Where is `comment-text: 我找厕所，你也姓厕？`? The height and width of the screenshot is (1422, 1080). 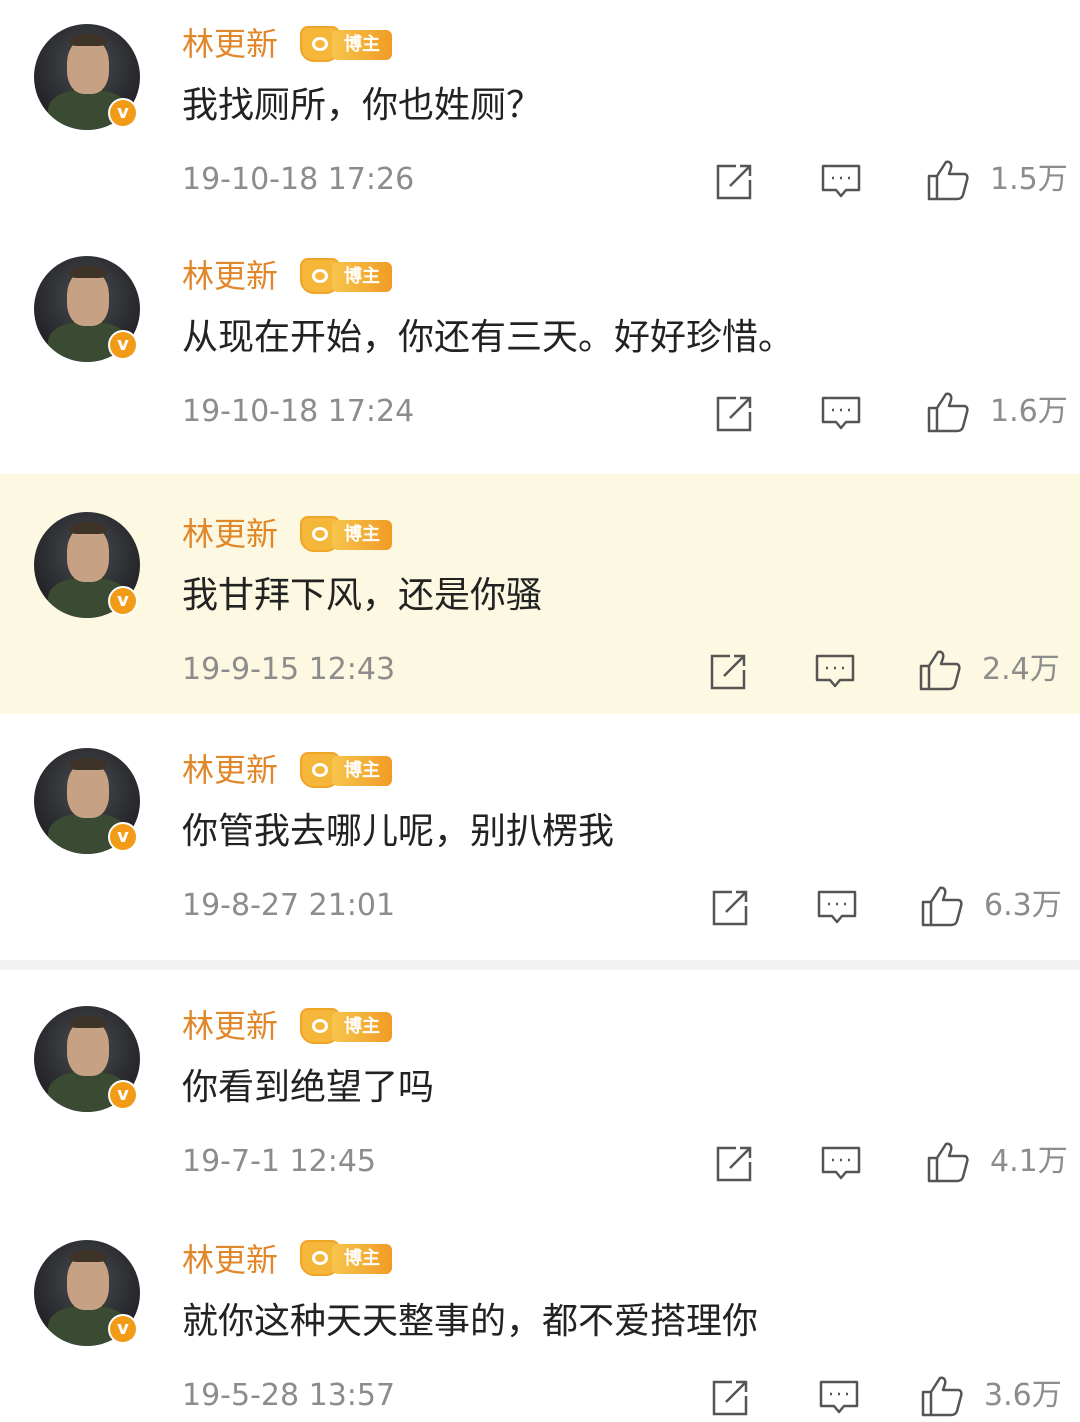 comment-text: 我找厕所，你也姓厕？ is located at coordinates (362, 105).